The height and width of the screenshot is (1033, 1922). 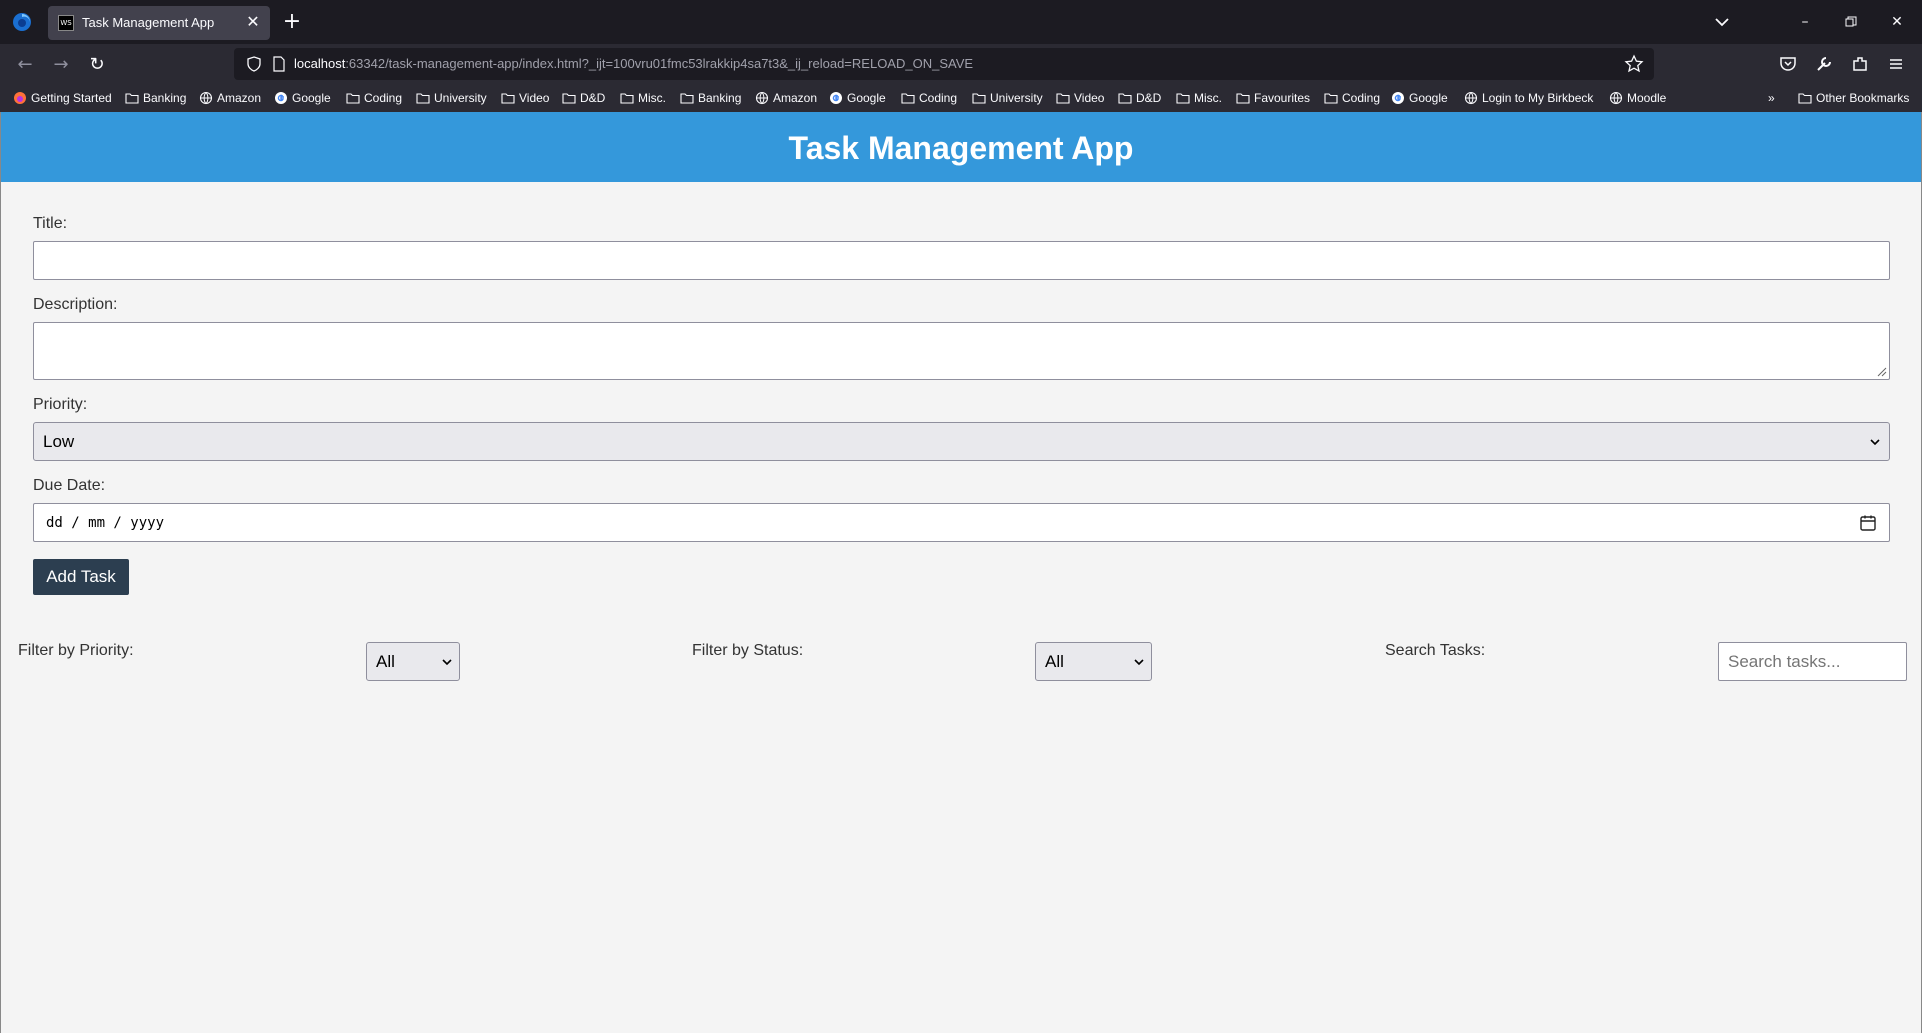 What do you see at coordinates (1089, 98) in the screenshot?
I see `bookmark-label: Video` at bounding box center [1089, 98].